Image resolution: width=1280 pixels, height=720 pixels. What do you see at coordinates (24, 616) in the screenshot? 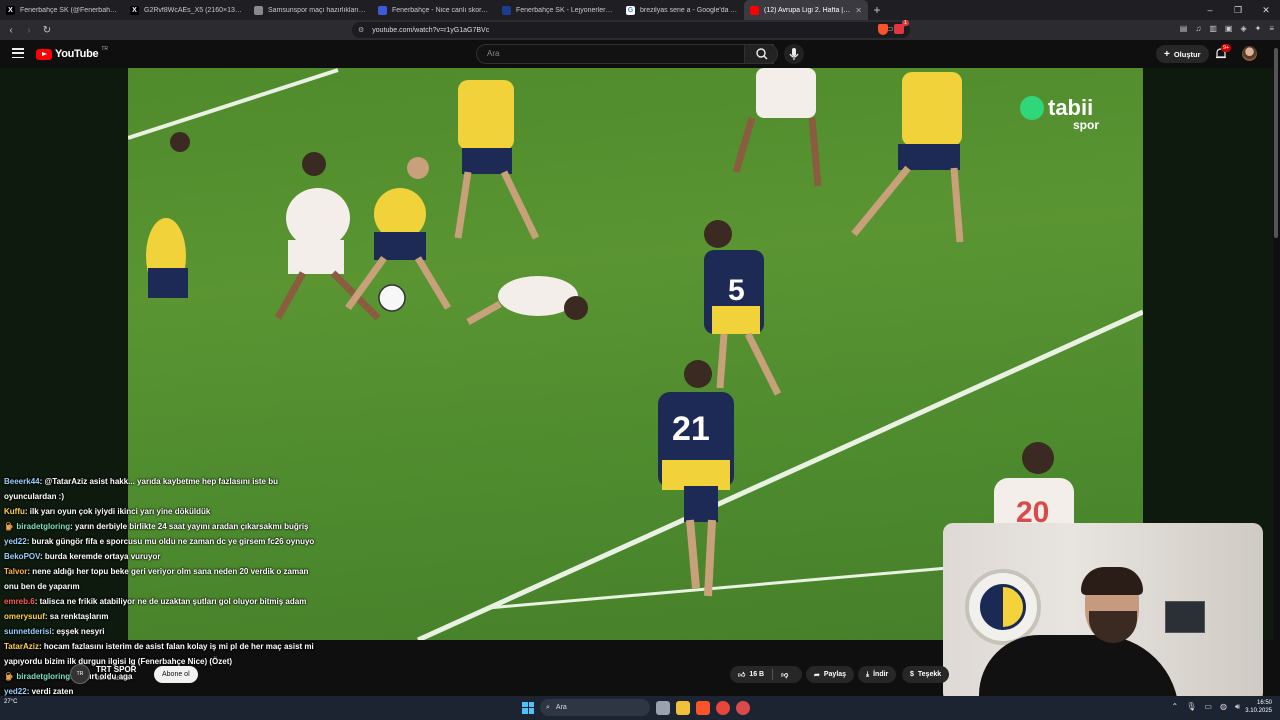
I see `chat-username: omerysuuf` at bounding box center [24, 616].